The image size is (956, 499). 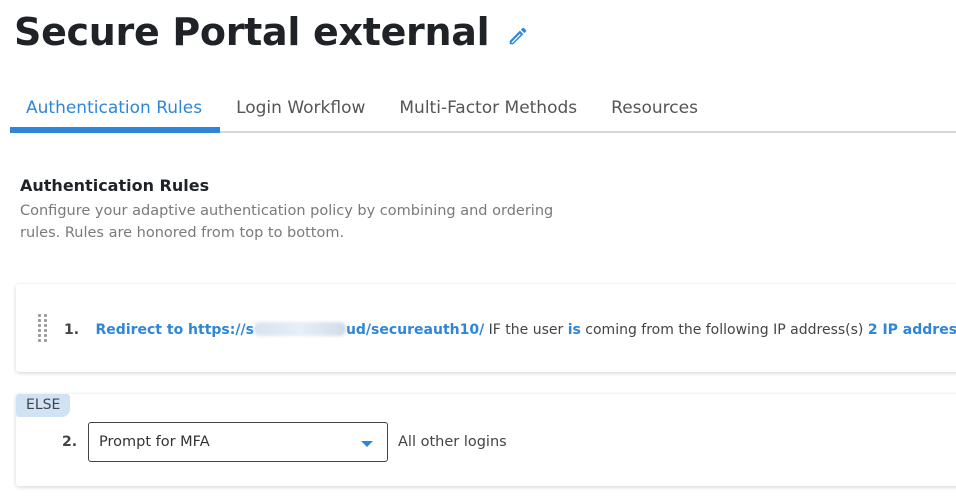 I want to click on tab-multi-factor-methods: Multi-Factor Methods, so click(x=489, y=109).